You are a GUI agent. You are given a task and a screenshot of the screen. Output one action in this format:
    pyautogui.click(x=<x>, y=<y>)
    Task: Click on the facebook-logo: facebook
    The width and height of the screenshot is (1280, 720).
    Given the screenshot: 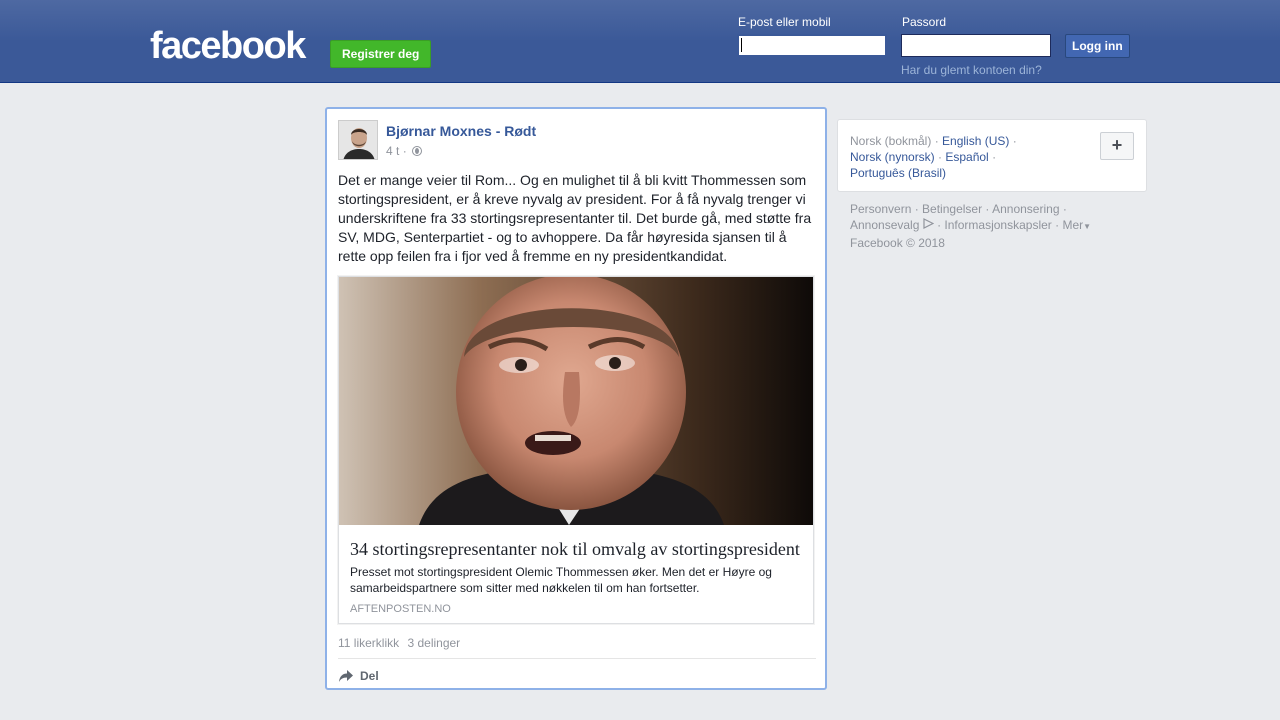 What is the action you would take?
    pyautogui.click(x=228, y=46)
    